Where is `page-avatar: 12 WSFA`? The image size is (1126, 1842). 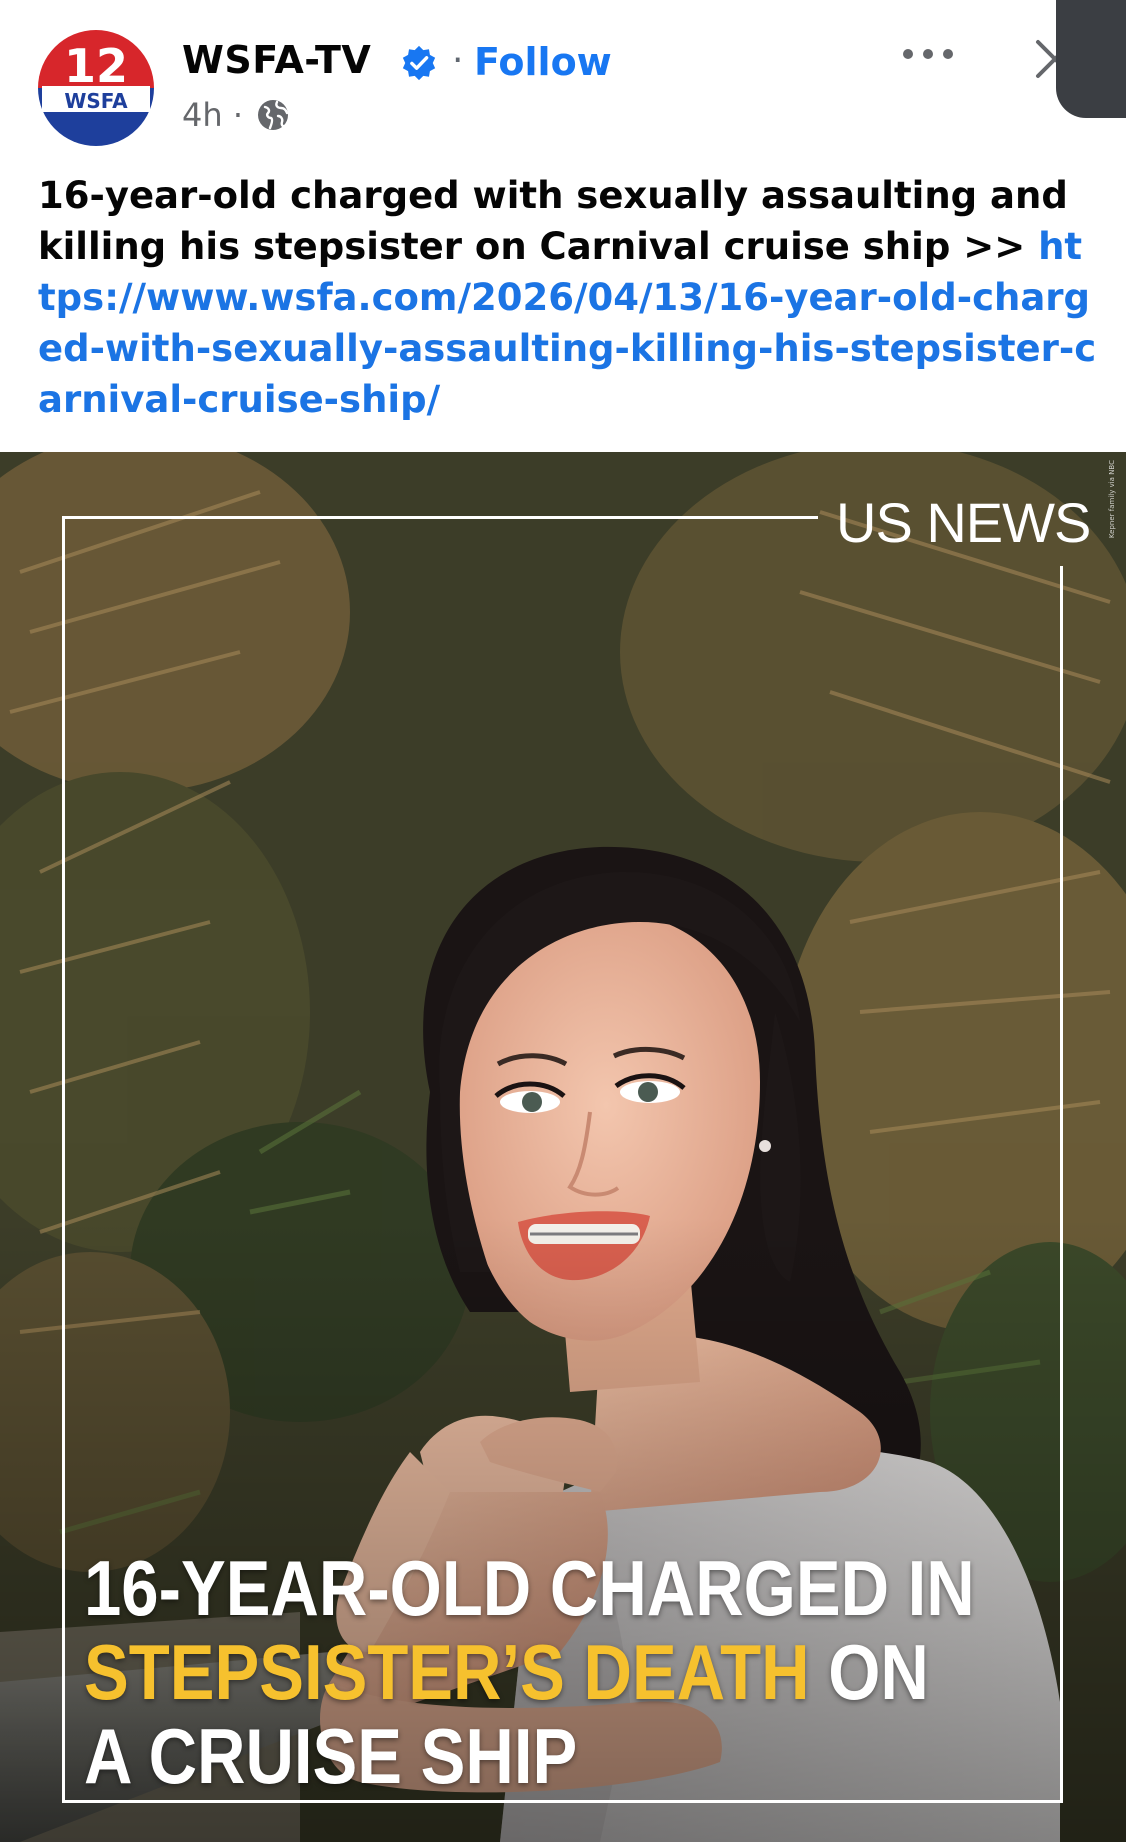
page-avatar: 12 WSFA is located at coordinates (96, 88).